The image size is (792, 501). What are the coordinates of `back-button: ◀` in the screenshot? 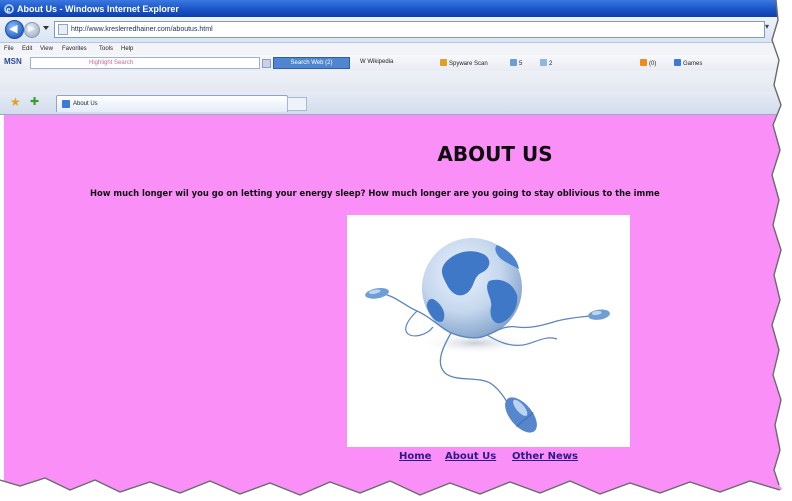 It's located at (14, 29).